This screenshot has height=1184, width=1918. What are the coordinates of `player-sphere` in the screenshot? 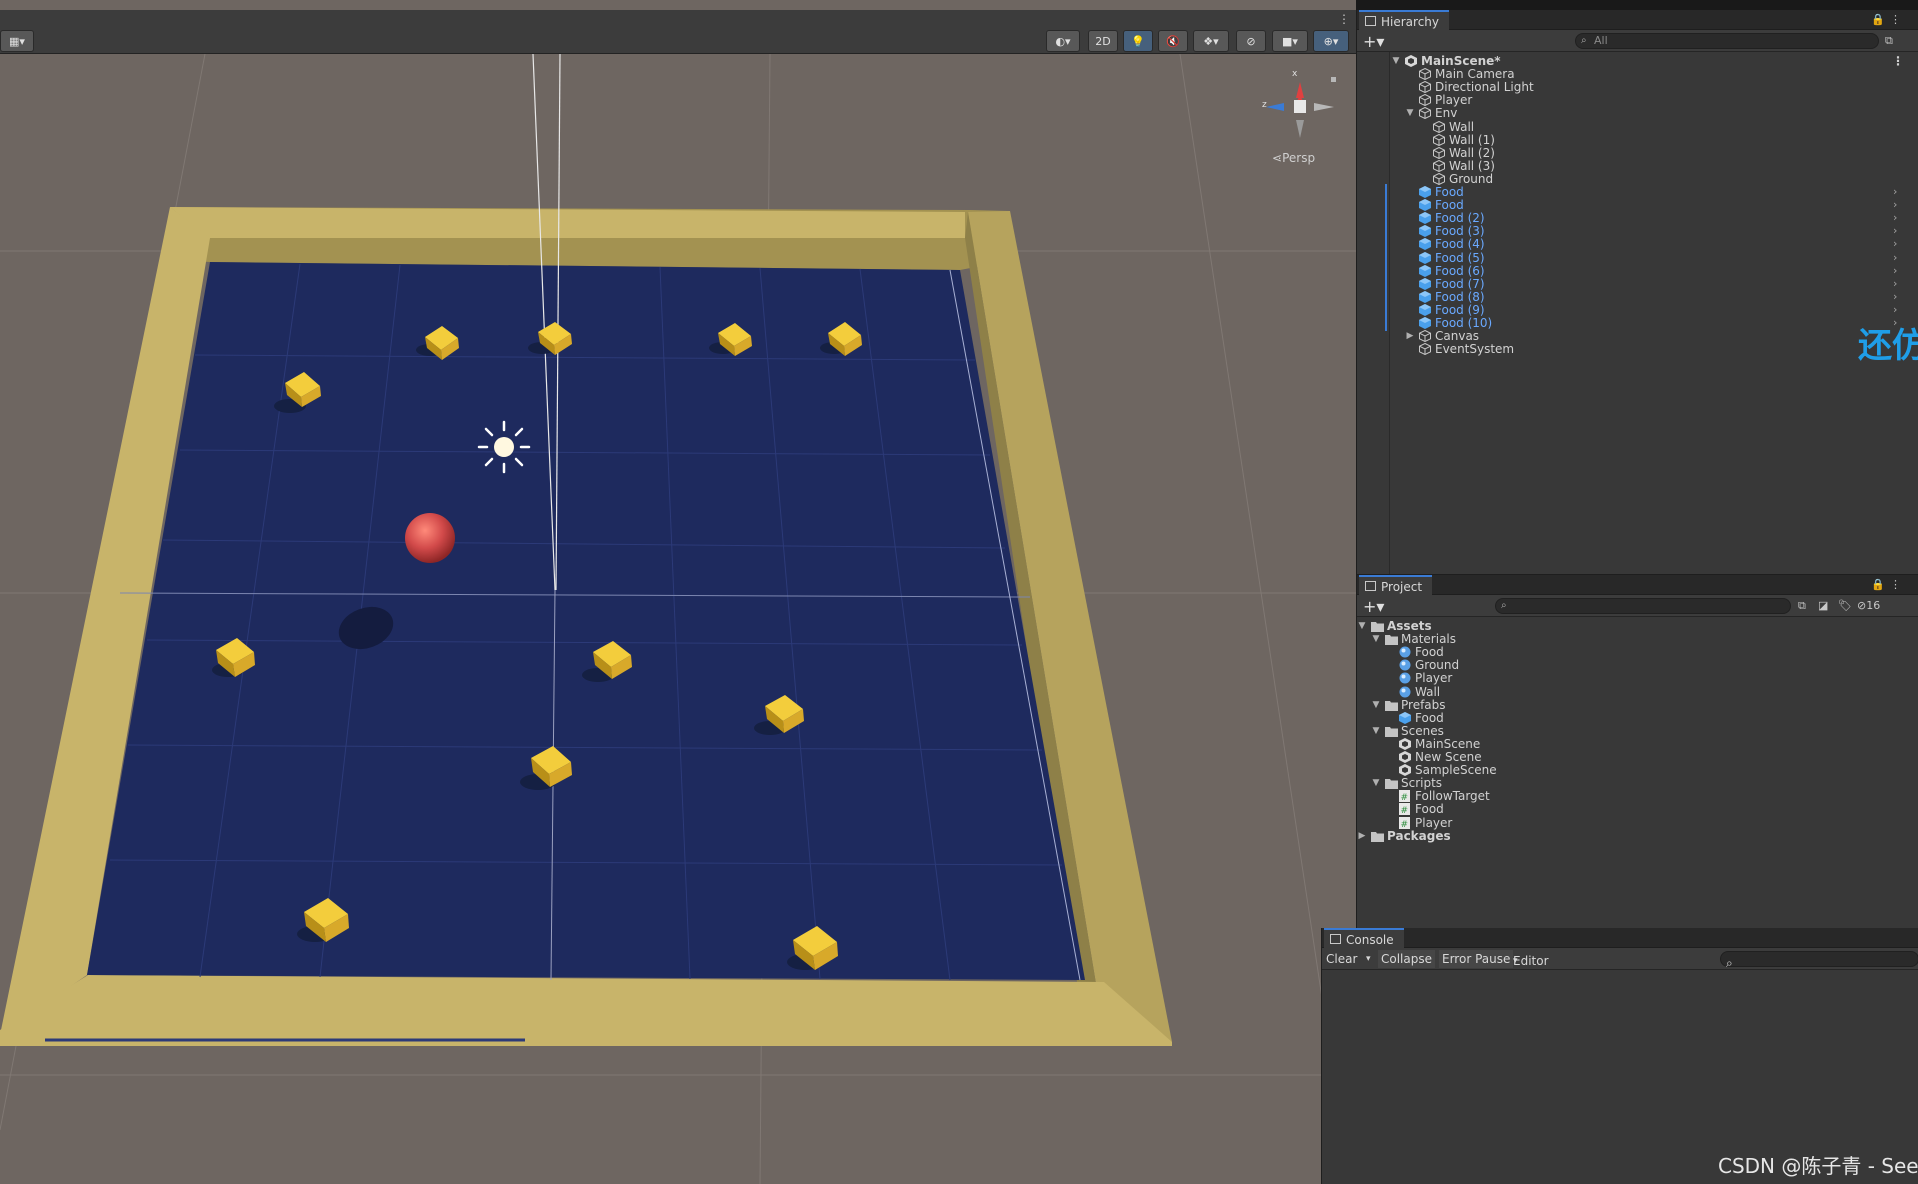 It's located at (430, 538).